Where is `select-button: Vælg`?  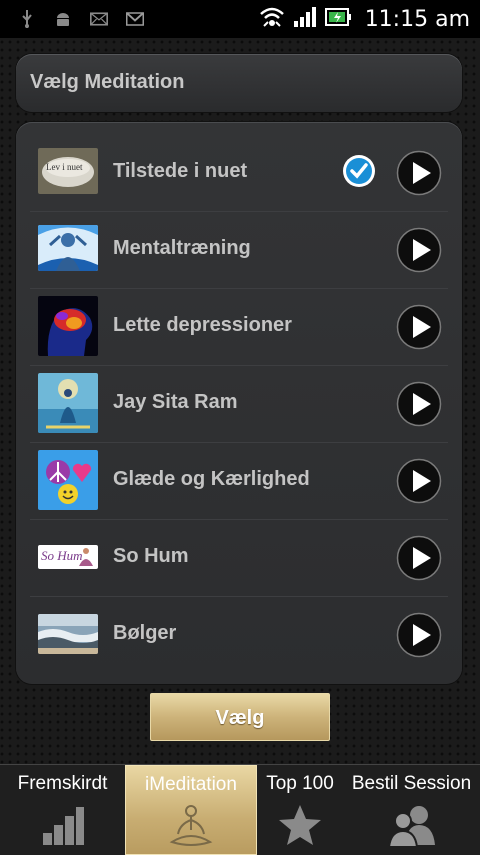 select-button: Vælg is located at coordinates (240, 717).